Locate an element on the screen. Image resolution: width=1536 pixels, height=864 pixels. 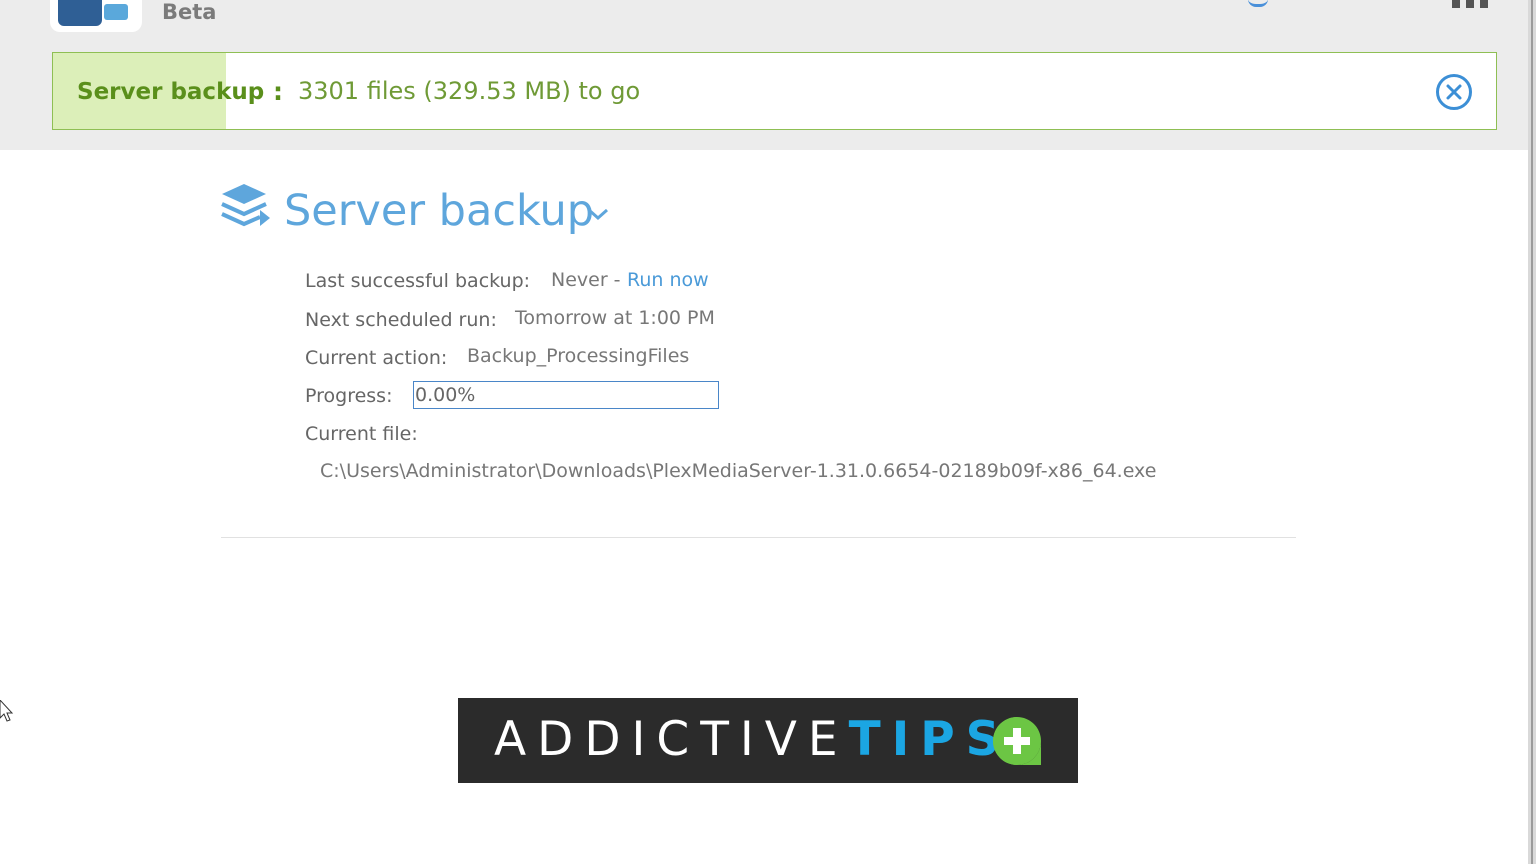
plus-badge-icon is located at coordinates (1017, 741).